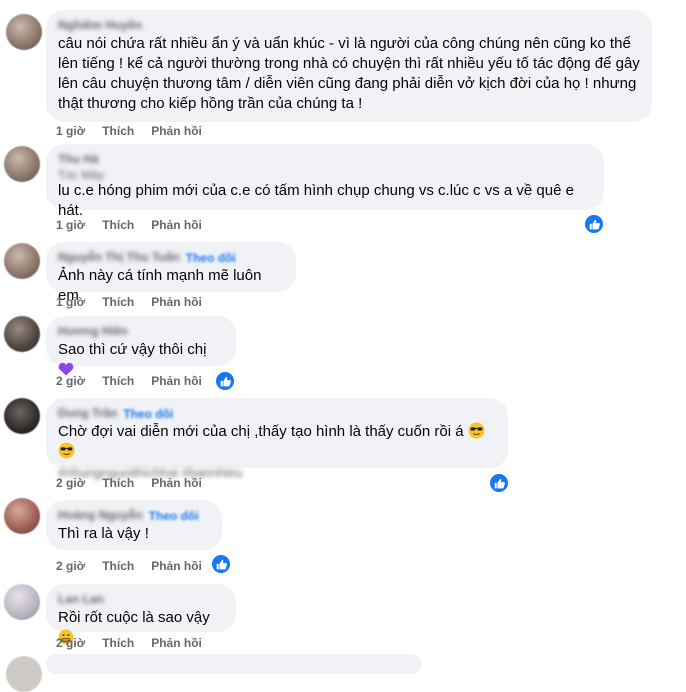 Image resolution: width=686 pixels, height=692 pixels. What do you see at coordinates (141, 600) in the screenshot?
I see `comment-author: Lan Lan` at bounding box center [141, 600].